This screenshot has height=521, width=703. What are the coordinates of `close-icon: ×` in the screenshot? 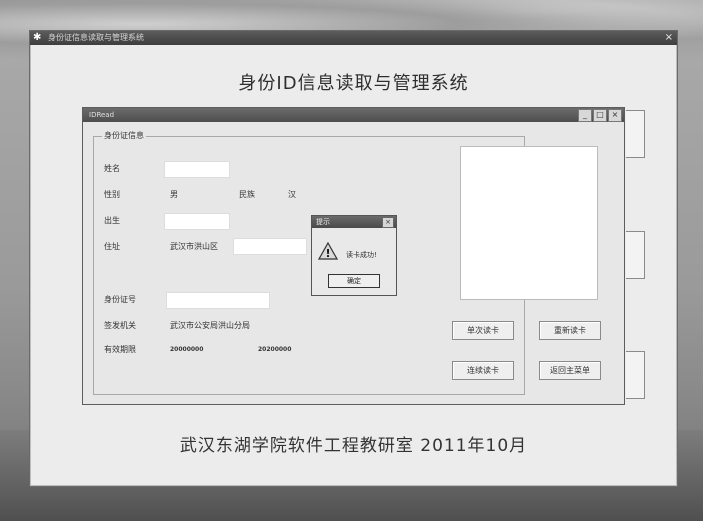 It's located at (615, 115).